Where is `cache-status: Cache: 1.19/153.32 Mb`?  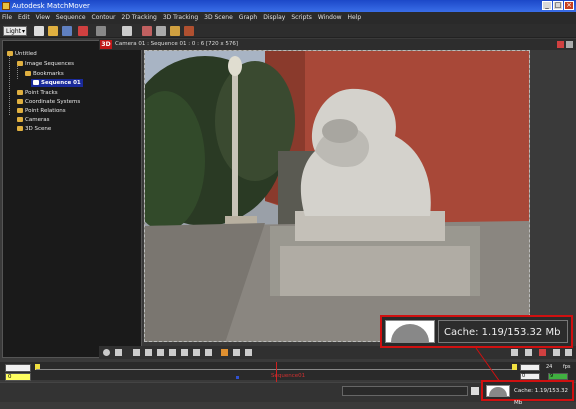
cache-status: Cache: 1.19/153.32 Mb is located at coordinates (527, 393).